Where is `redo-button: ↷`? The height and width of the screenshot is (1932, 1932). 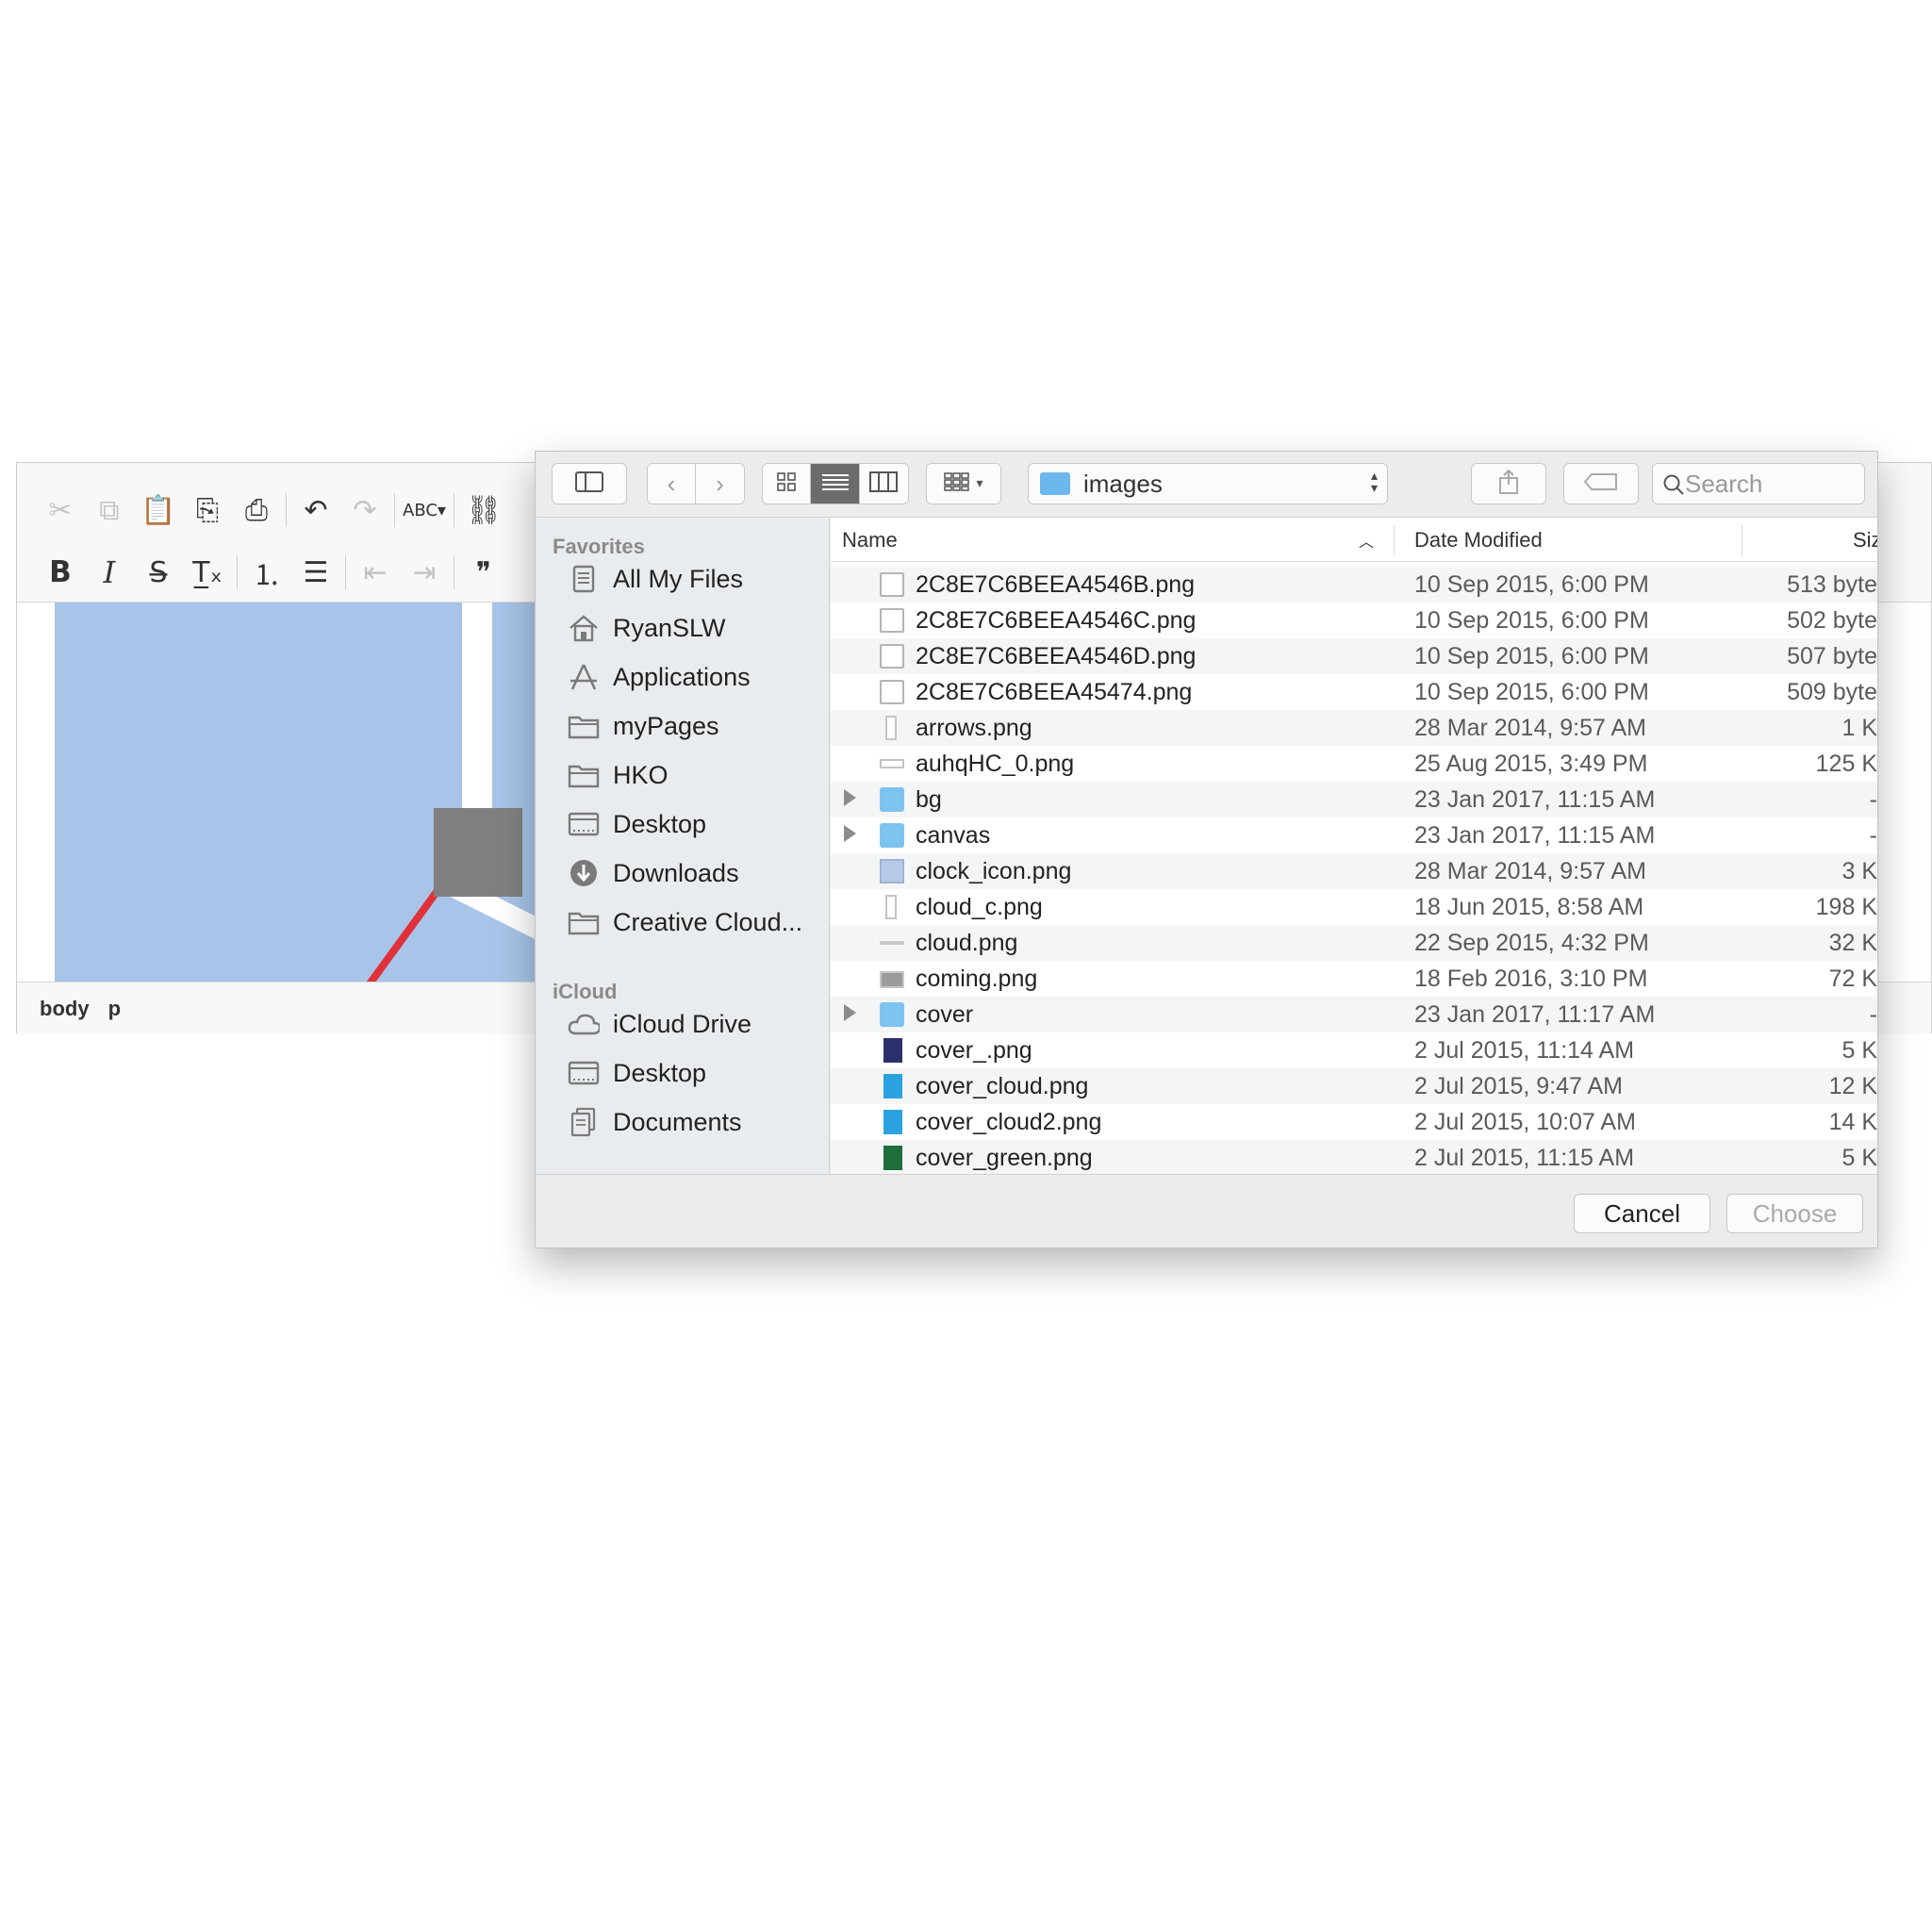
redo-button: ↷ is located at coordinates (364, 510).